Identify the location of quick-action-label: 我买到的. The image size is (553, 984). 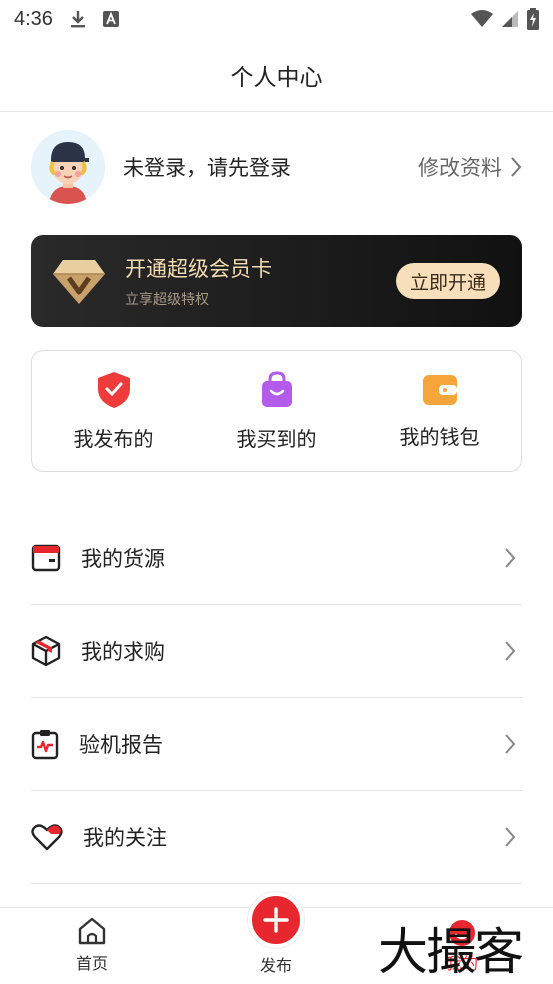
(276, 438).